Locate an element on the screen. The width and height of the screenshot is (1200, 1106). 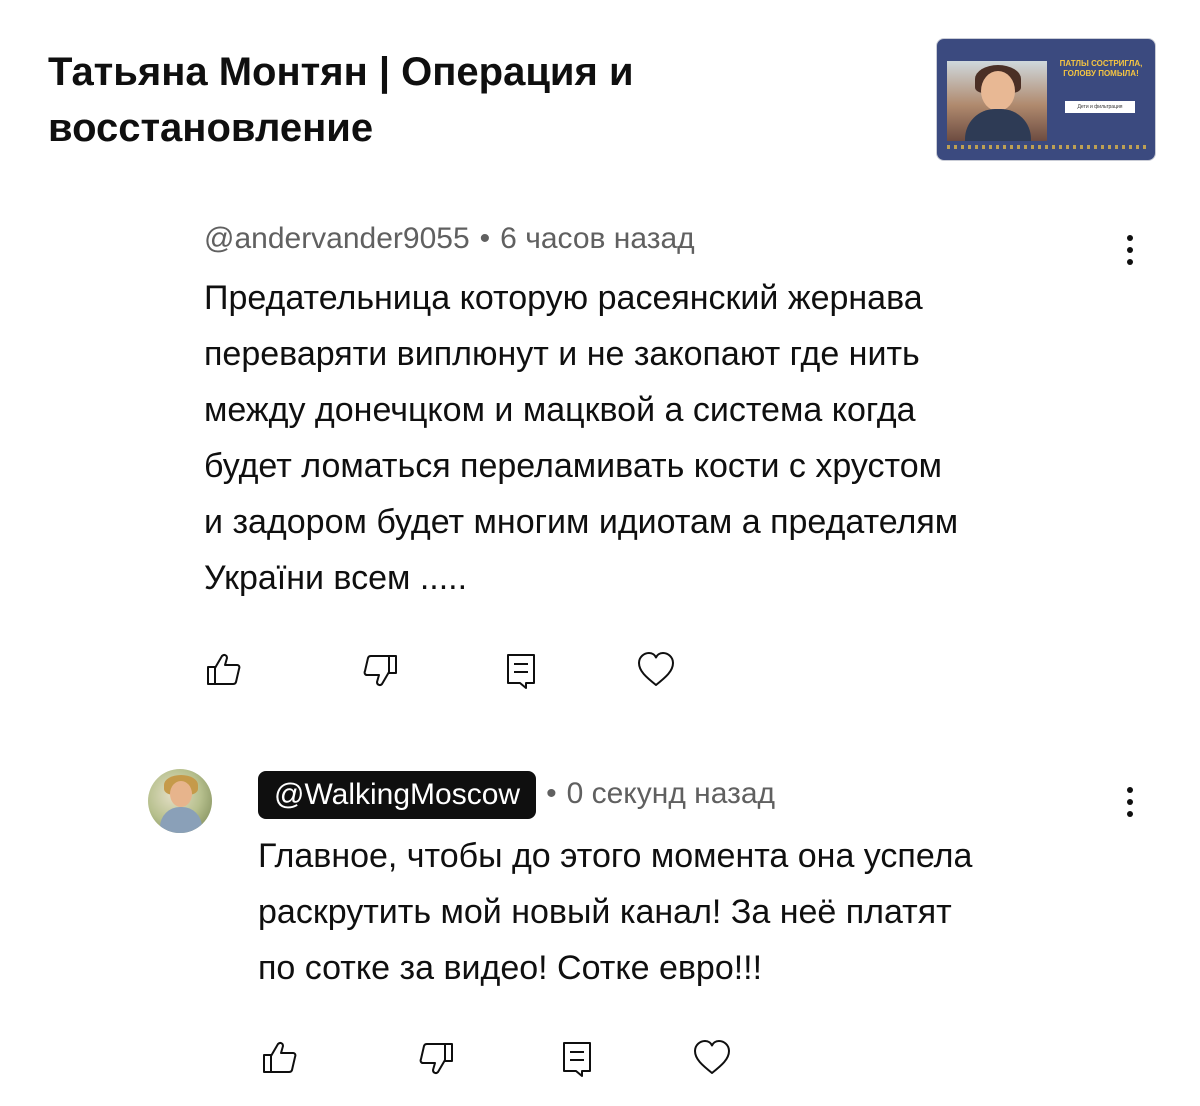
comment-meta: @WalkingMoscow • 0 секунд назад is located at coordinates (516, 795).